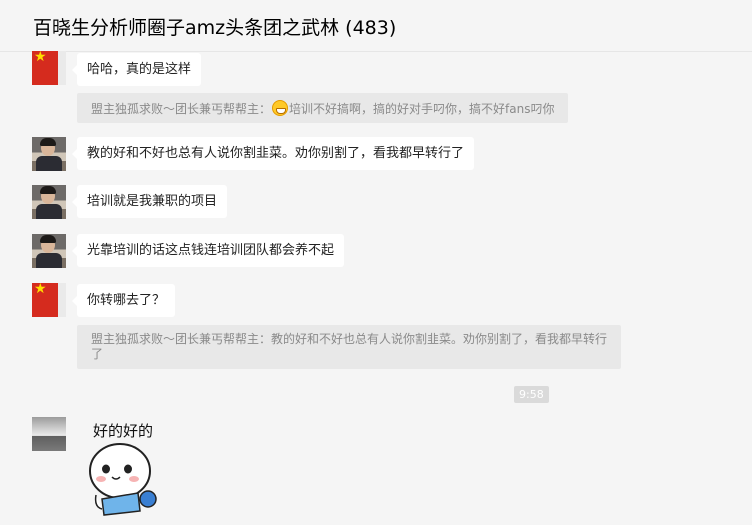 The image size is (752, 525). I want to click on message-bubble: 你转哪去了？, so click(123, 300).